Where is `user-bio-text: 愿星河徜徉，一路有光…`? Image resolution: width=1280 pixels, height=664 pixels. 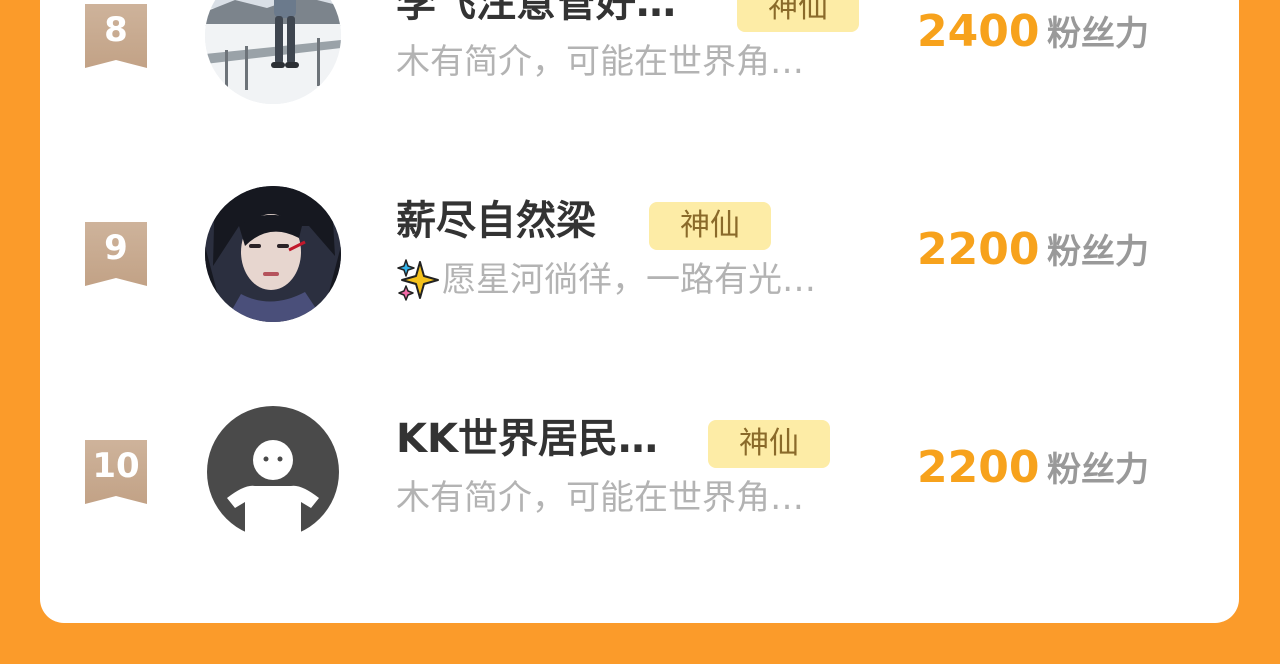 user-bio-text: 愿星河徜徉，一路有光… is located at coordinates (629, 280).